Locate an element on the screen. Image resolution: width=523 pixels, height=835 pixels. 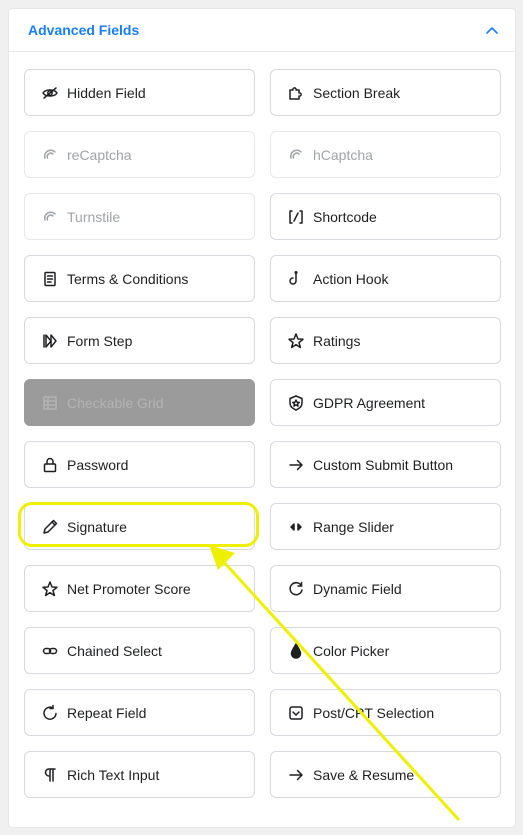
field-save-resume: Save & Resume is located at coordinates (385, 774).